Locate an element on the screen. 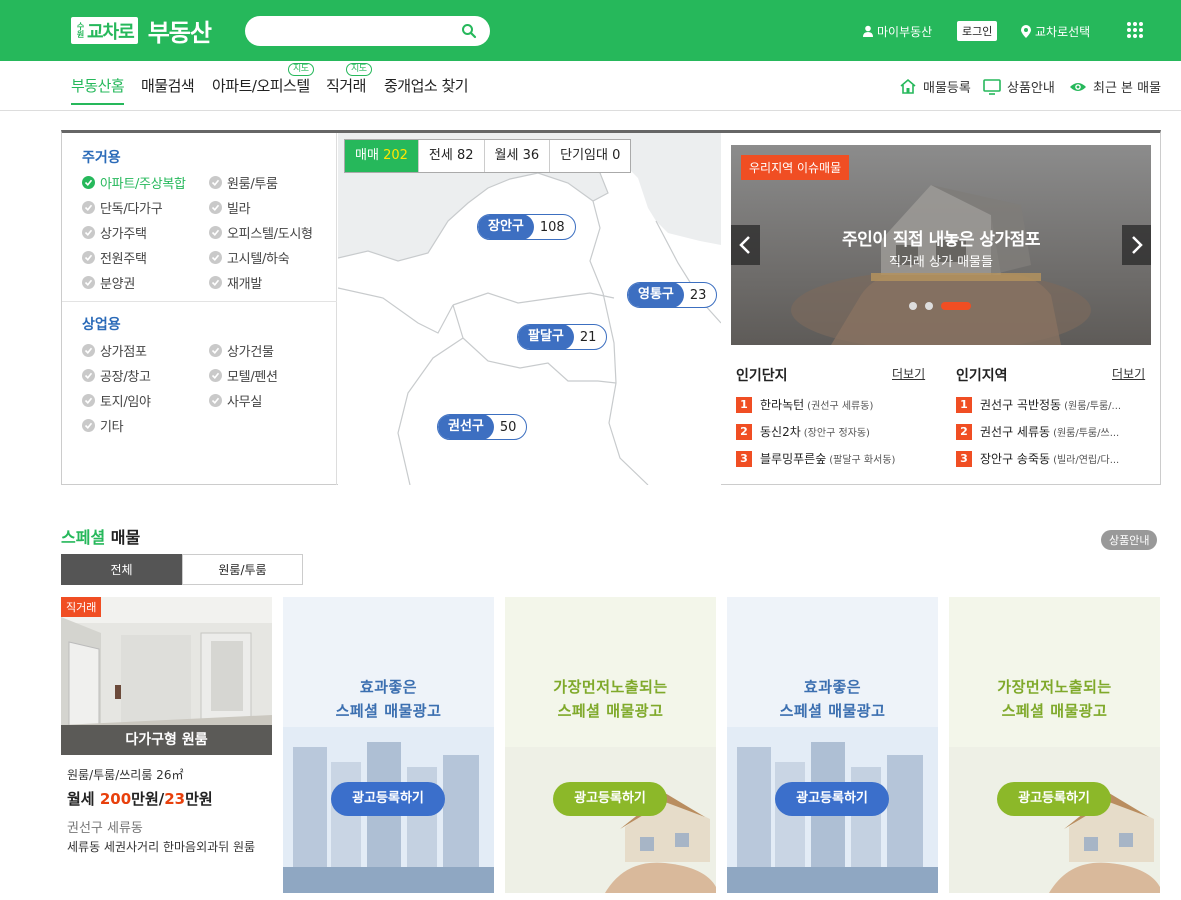  residential-category-option: 고시텔/하숙 is located at coordinates (249, 257).